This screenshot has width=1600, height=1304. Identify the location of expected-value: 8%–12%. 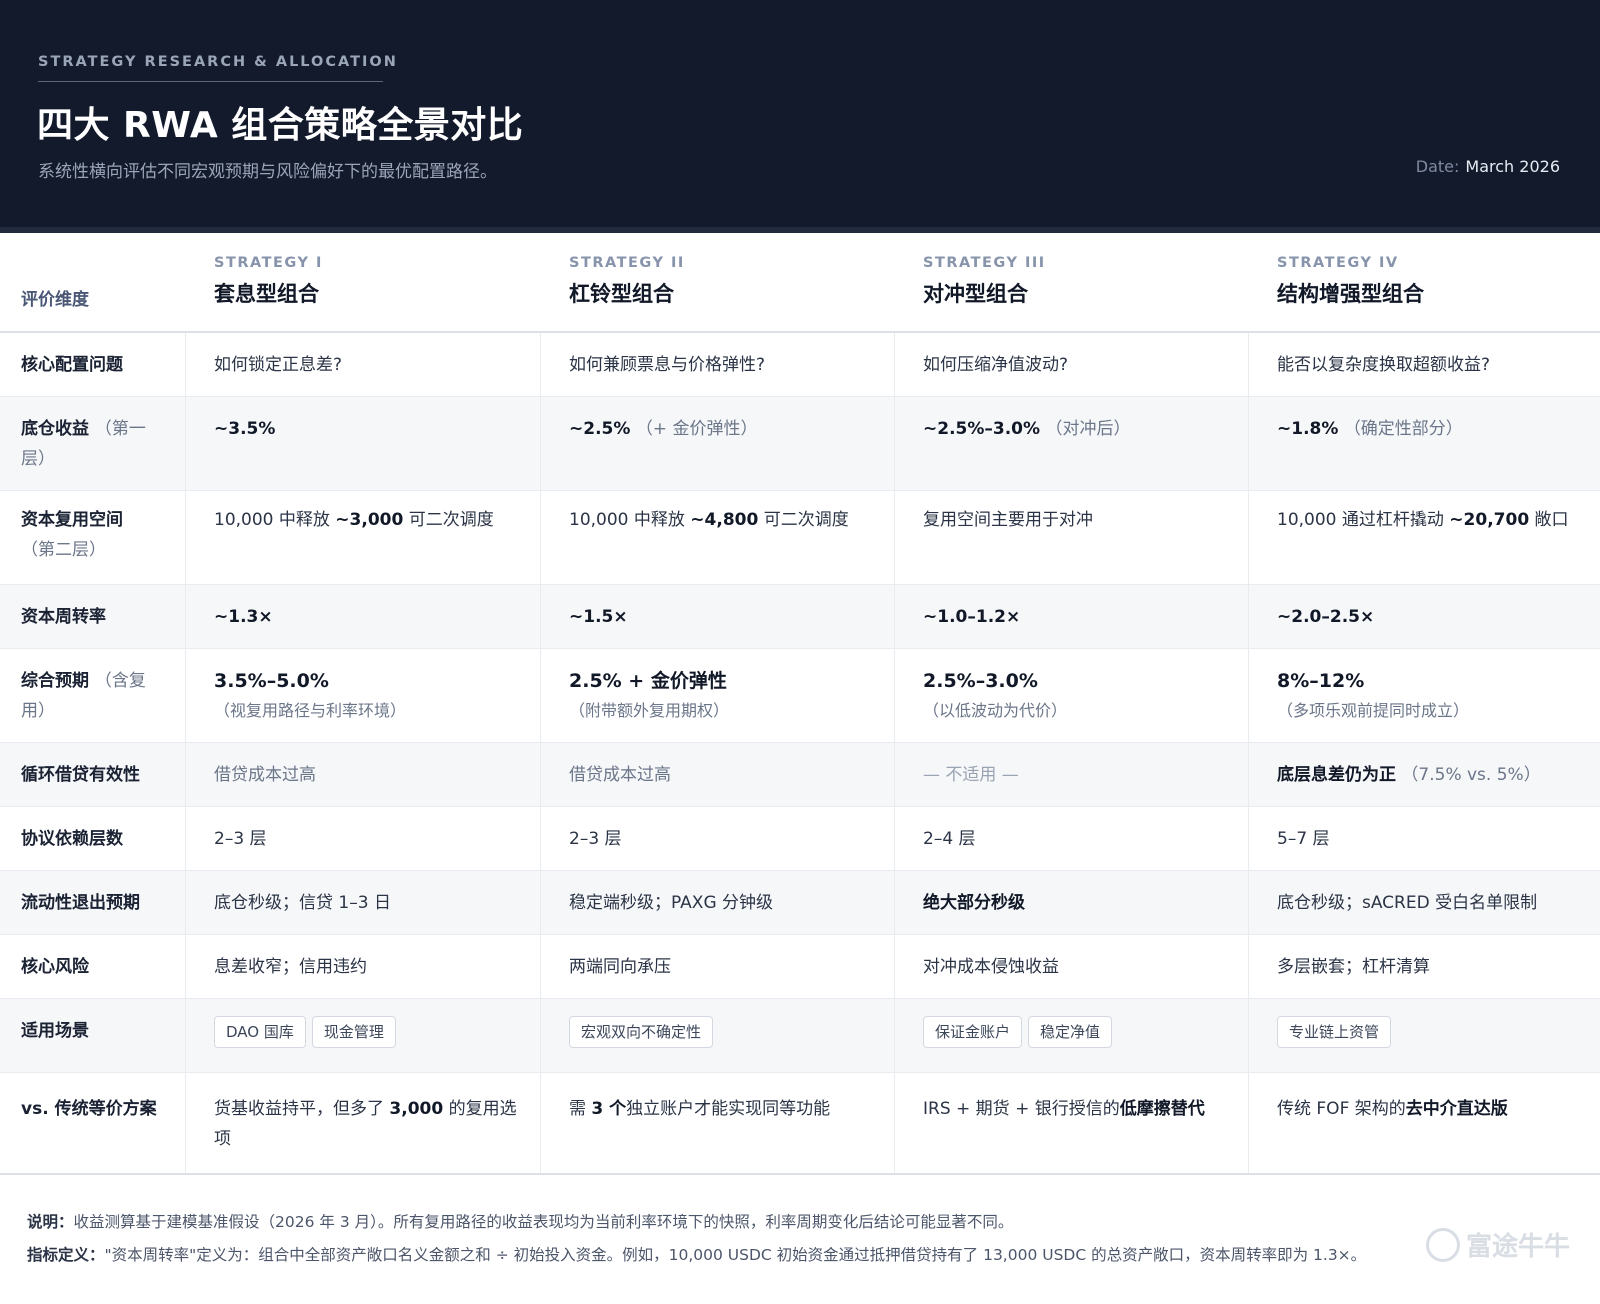
(1321, 681).